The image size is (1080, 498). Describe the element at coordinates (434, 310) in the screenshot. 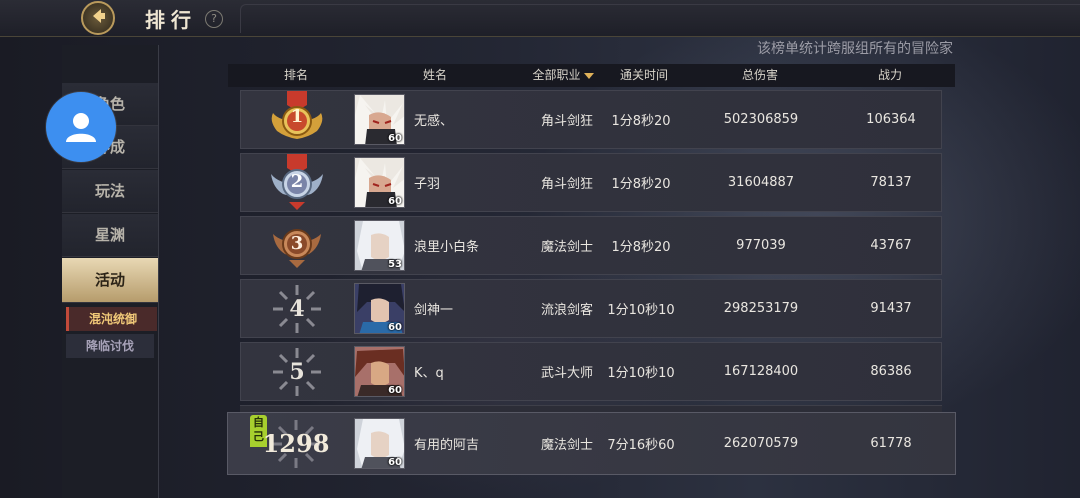

I see `player-name: 剑神一` at that location.